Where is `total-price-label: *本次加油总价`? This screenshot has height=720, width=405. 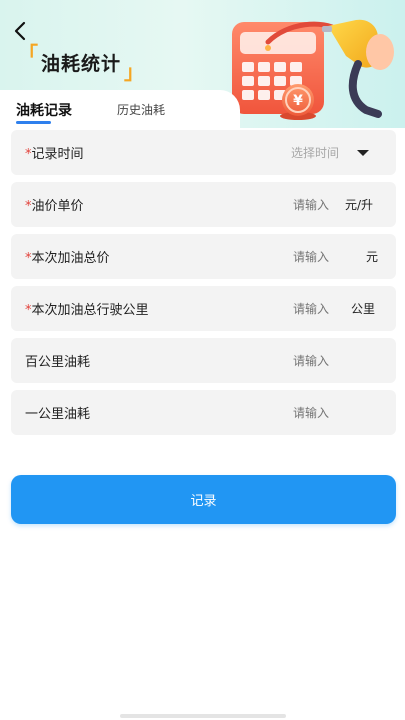 total-price-label: *本次加油总价 is located at coordinates (67, 256).